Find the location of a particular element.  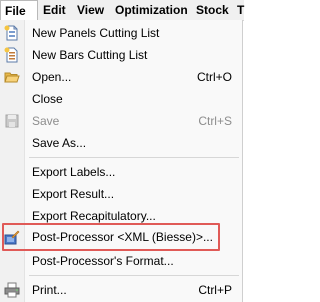

menu-bar: File Edit View Optimization Stock T is located at coordinates (122, 10).